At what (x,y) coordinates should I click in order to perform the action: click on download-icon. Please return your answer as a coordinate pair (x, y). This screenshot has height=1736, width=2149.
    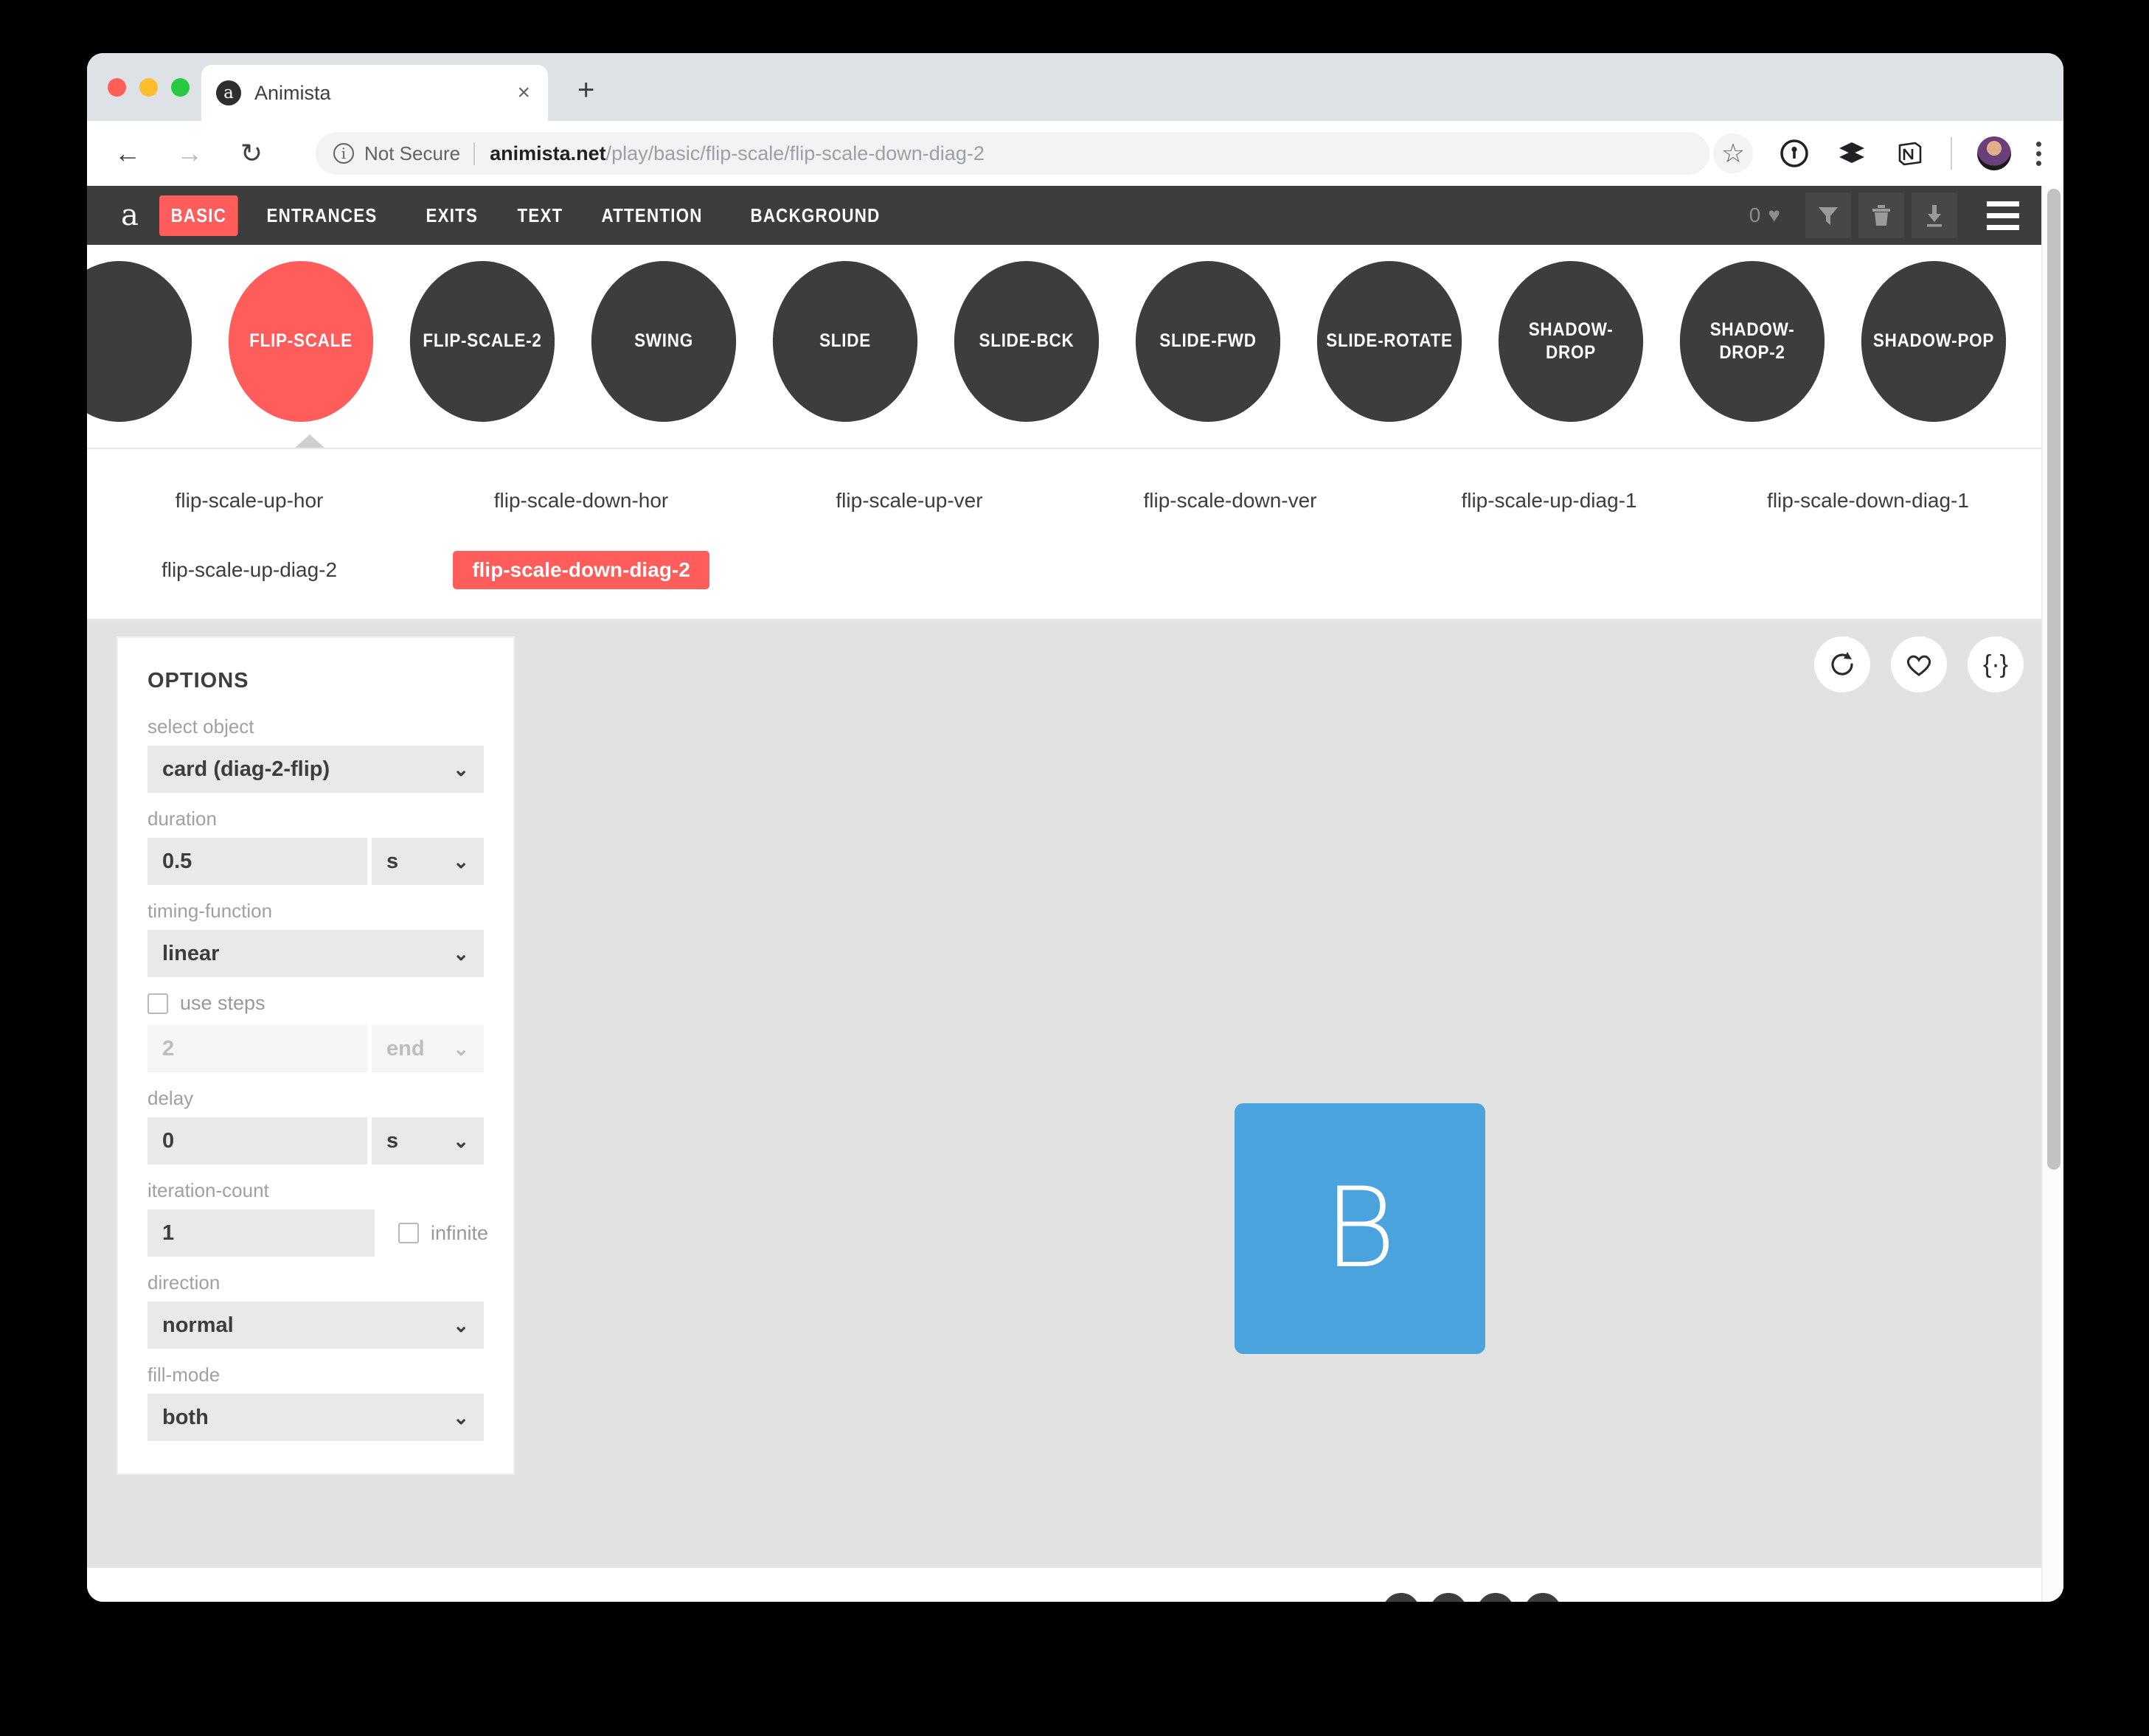
    Looking at the image, I should click on (1934, 215).